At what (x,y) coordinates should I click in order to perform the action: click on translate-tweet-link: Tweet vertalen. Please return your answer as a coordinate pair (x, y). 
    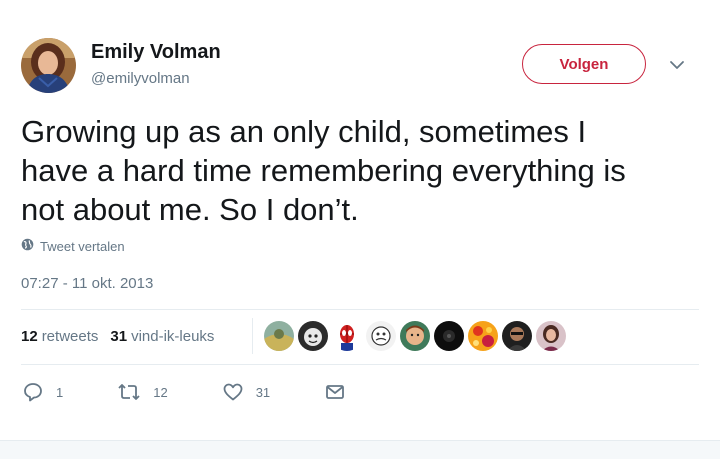
    Looking at the image, I should click on (73, 246).